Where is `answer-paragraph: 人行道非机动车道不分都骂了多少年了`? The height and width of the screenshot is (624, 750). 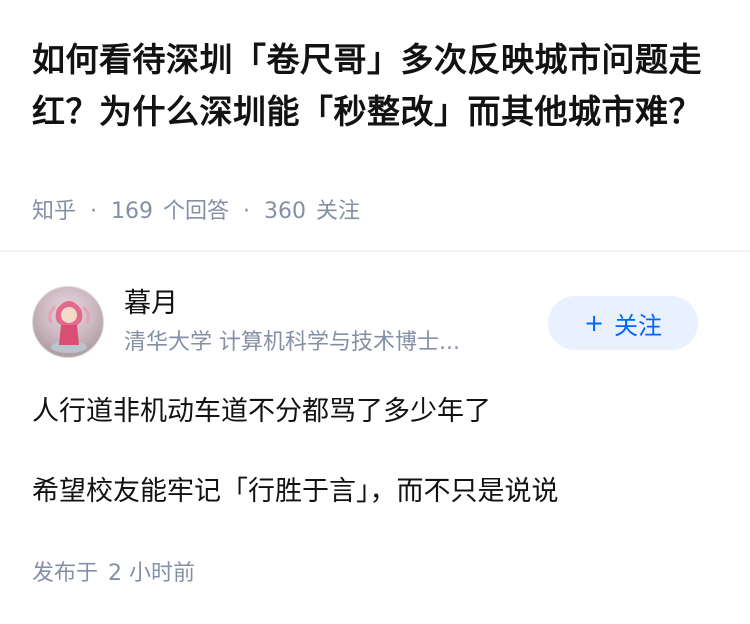
answer-paragraph: 人行道非机动车道不分都骂了多少年了 is located at coordinates (261, 411).